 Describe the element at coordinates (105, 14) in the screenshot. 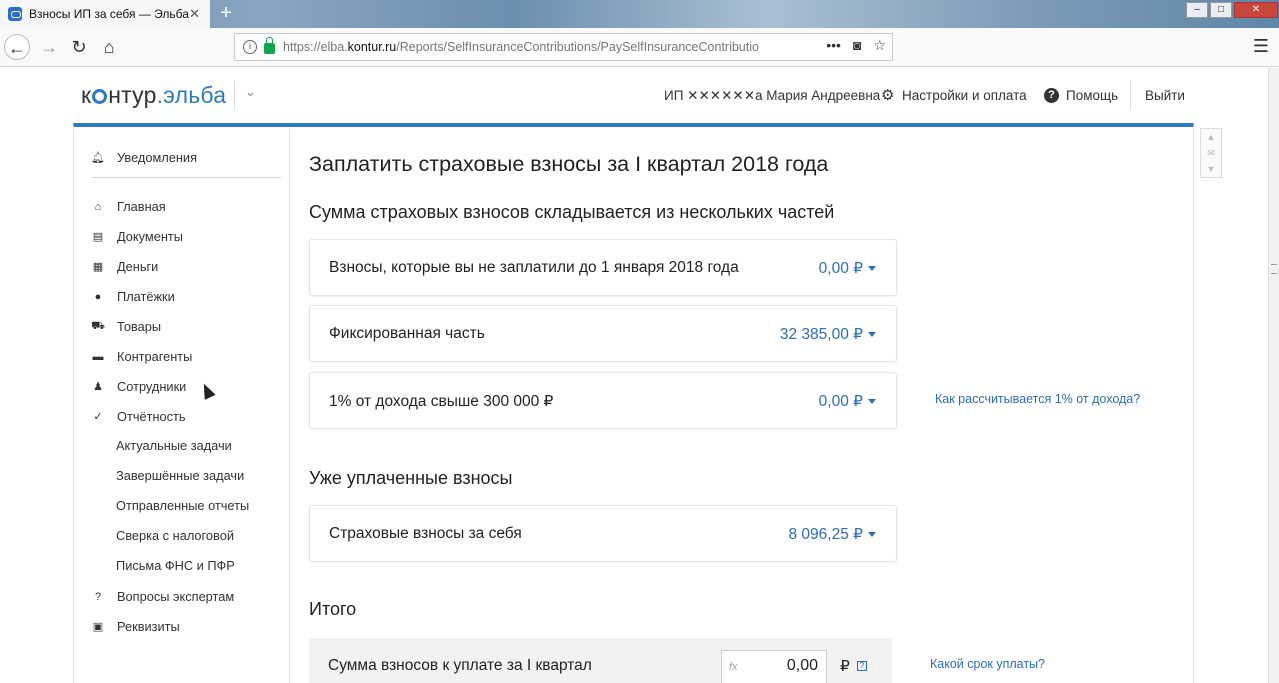

I see `browser-tab: Взносы ИП за себя — Эльба ✕` at that location.